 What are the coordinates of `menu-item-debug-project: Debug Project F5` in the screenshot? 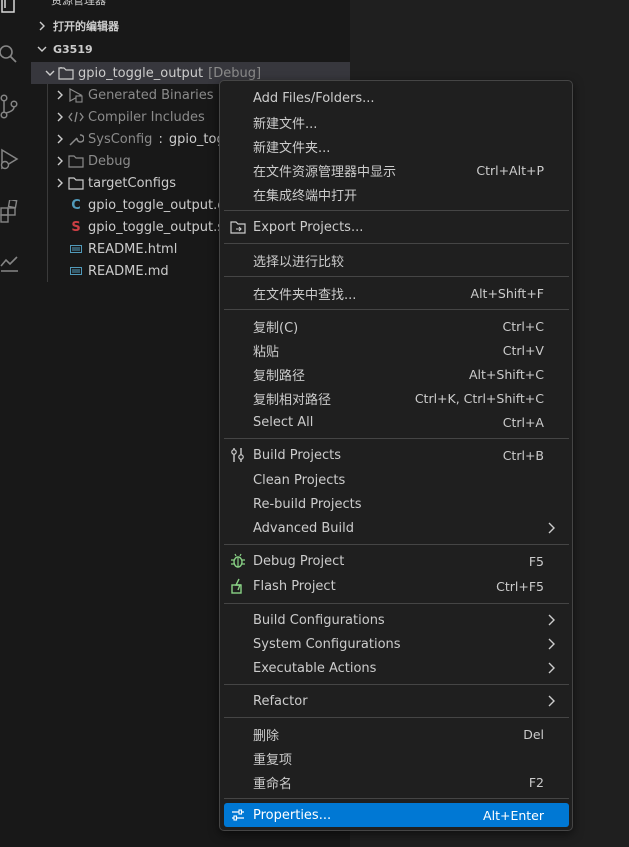 It's located at (396, 561).